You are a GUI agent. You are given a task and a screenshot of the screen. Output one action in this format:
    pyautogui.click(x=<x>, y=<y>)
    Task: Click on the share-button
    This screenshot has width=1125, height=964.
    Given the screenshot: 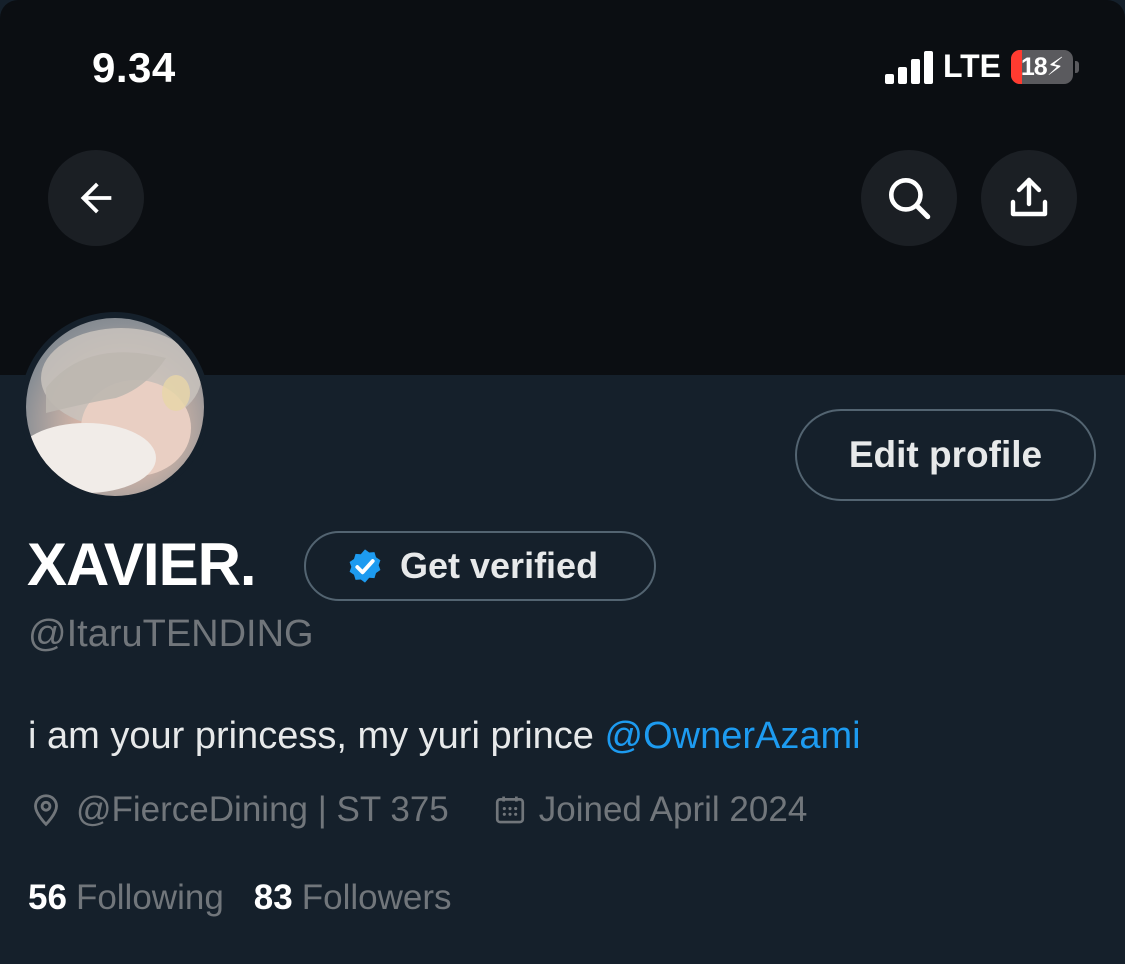 What is the action you would take?
    pyautogui.click(x=1029, y=198)
    